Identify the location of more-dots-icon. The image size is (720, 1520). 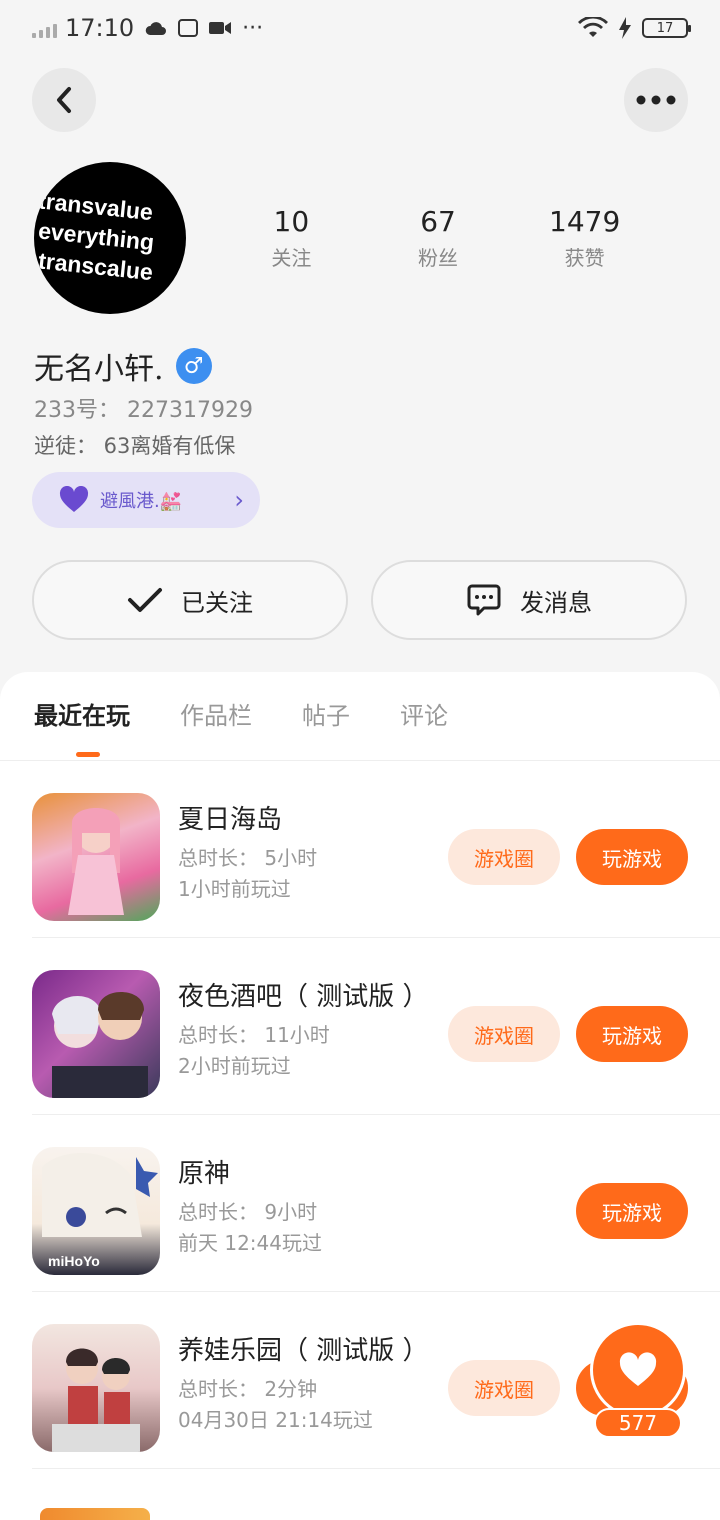
(656, 100).